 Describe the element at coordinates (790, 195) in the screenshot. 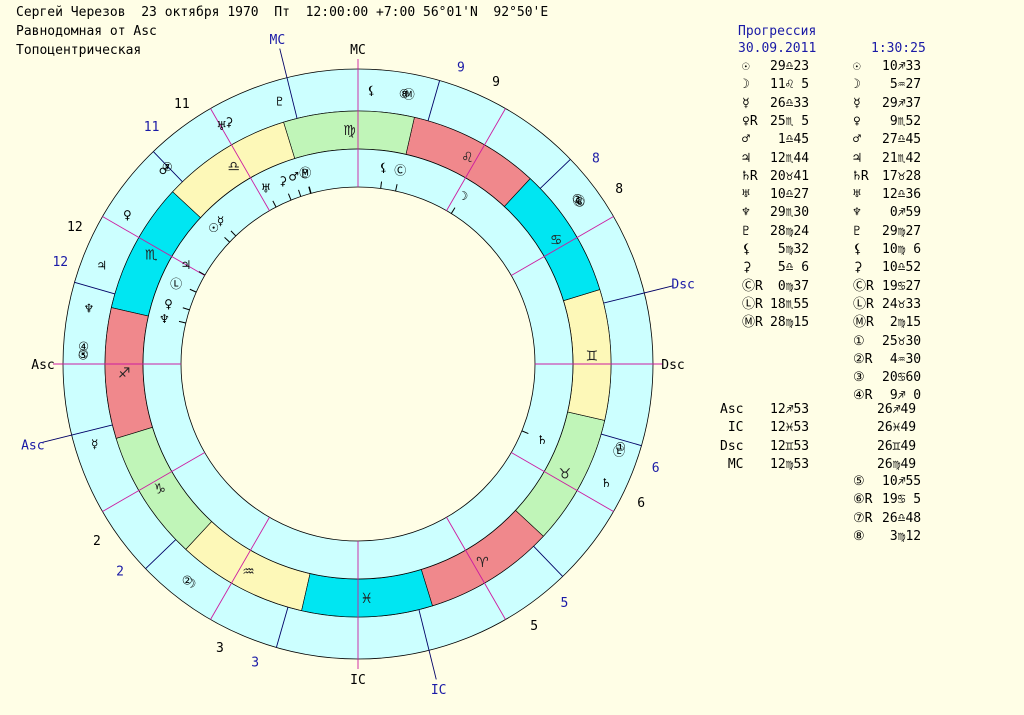

I see `natal-position-value: 10♎27` at that location.